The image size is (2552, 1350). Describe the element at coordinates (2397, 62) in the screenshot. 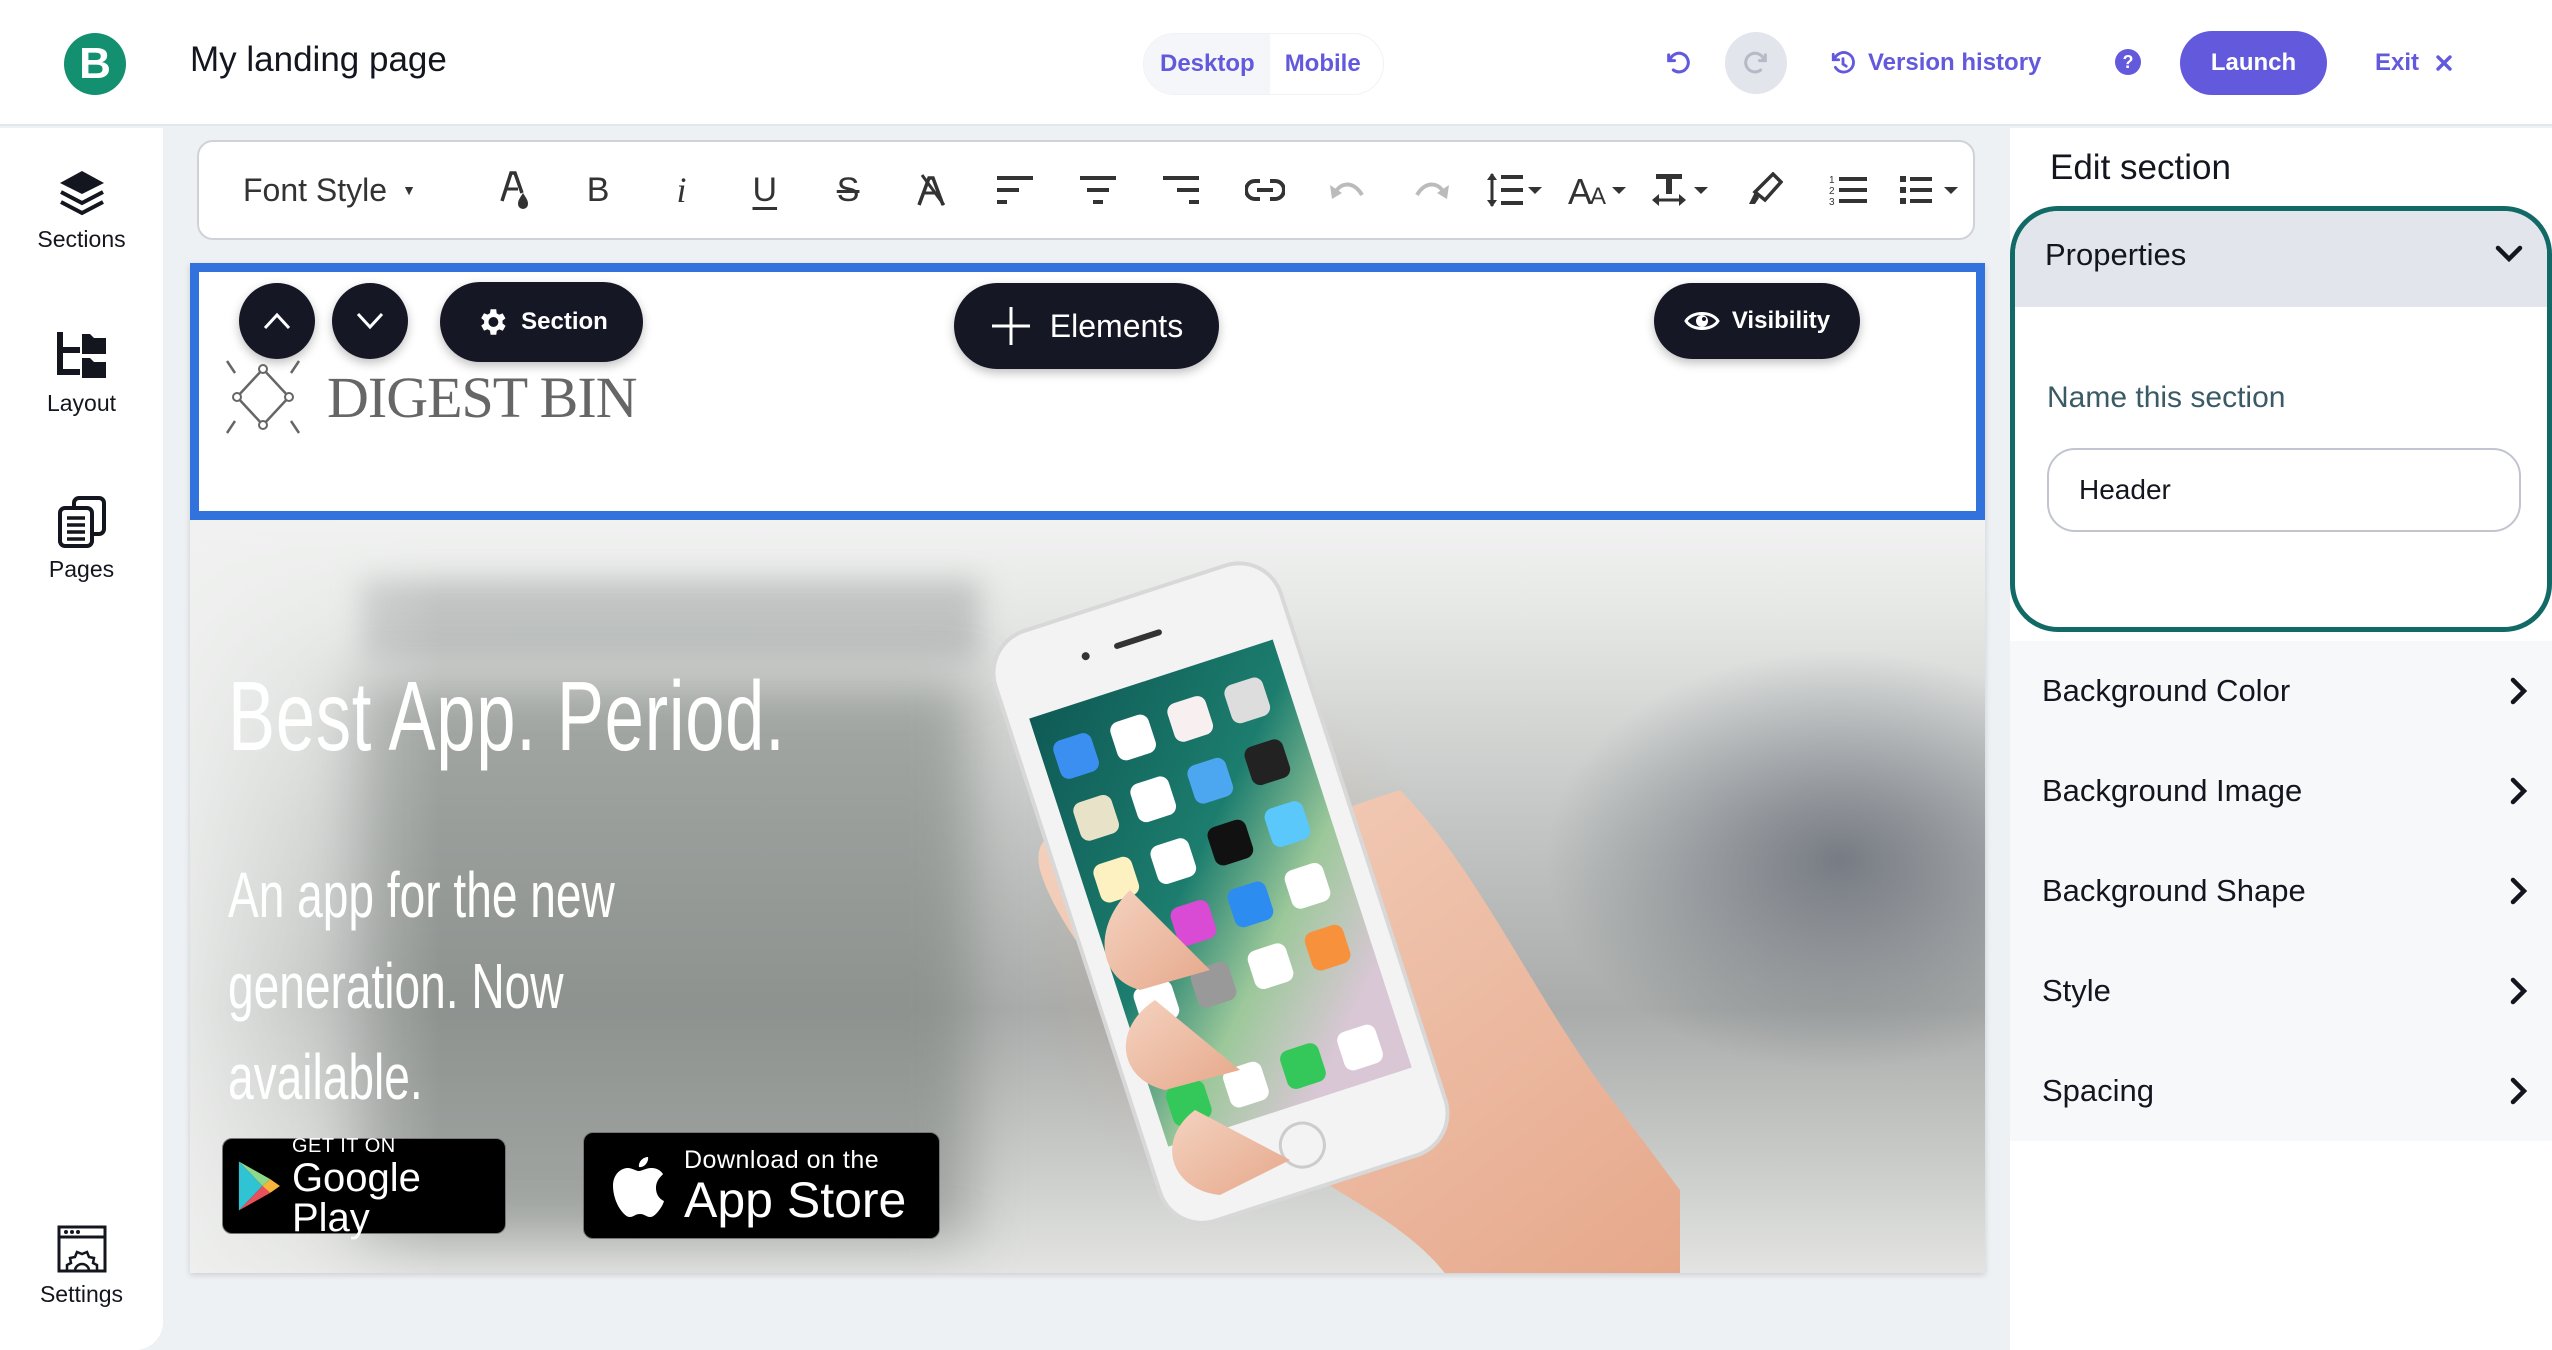

I see `exit-label: Exit` at that location.